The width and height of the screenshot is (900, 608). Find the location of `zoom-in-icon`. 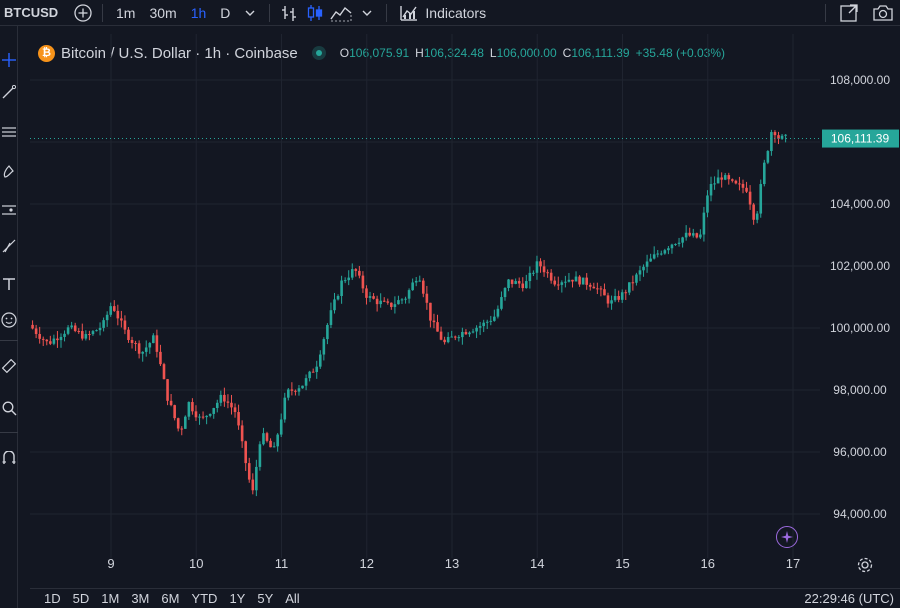

zoom-in-icon is located at coordinates (9, 408).